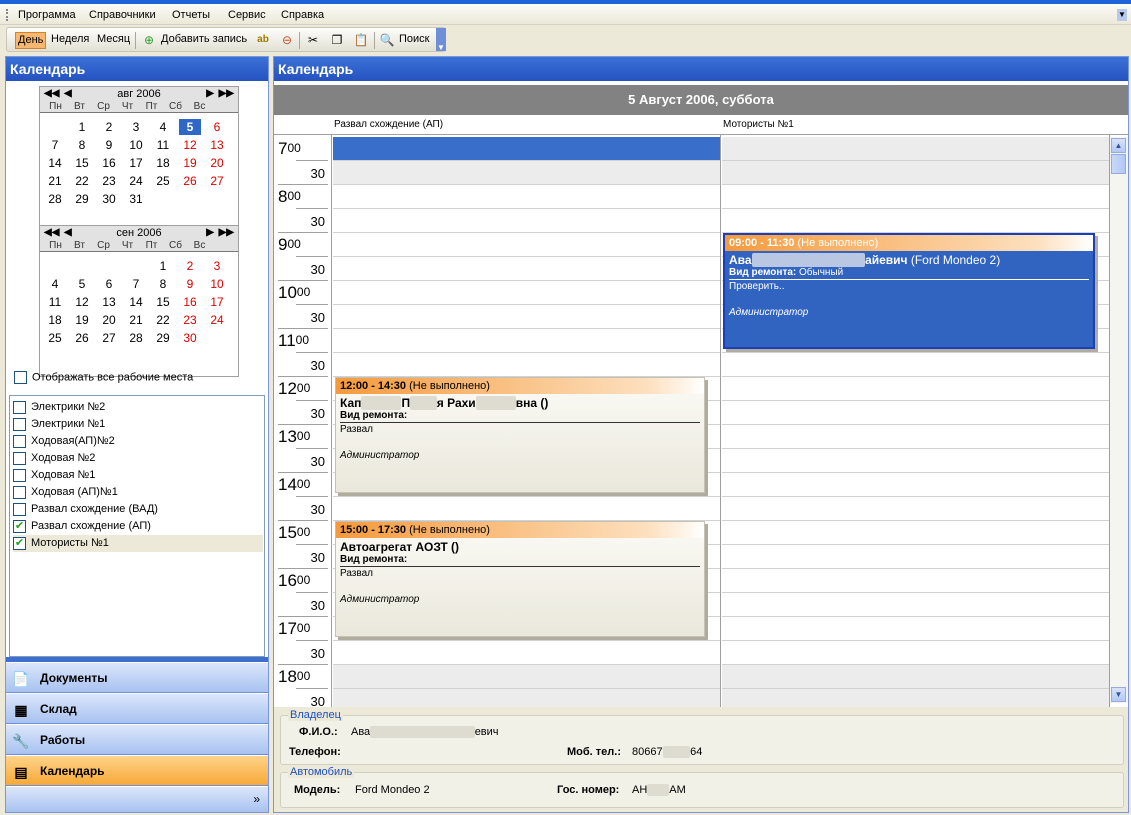 The height and width of the screenshot is (815, 1131). I want to click on calendar-day: 31, so click(136, 199).